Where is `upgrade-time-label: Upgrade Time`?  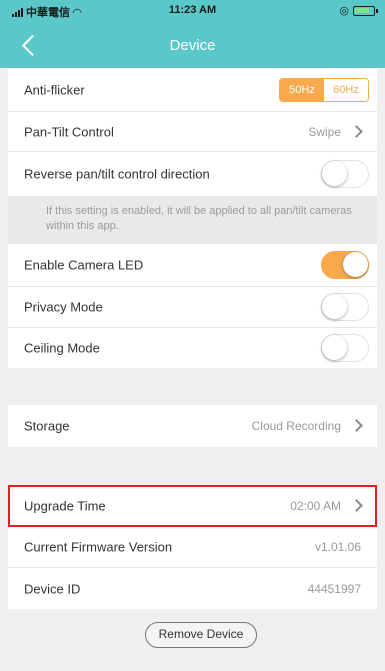
upgrade-time-label: Upgrade Time is located at coordinates (65, 505).